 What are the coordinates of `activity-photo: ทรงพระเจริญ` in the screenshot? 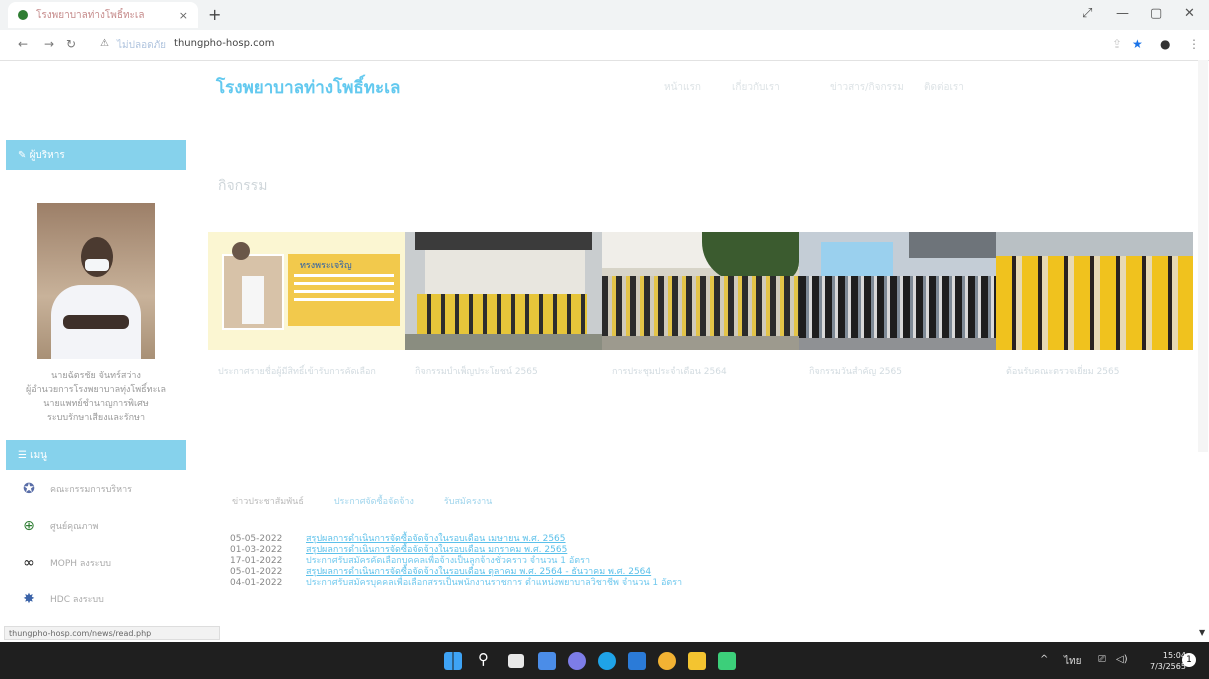 It's located at (306, 291).